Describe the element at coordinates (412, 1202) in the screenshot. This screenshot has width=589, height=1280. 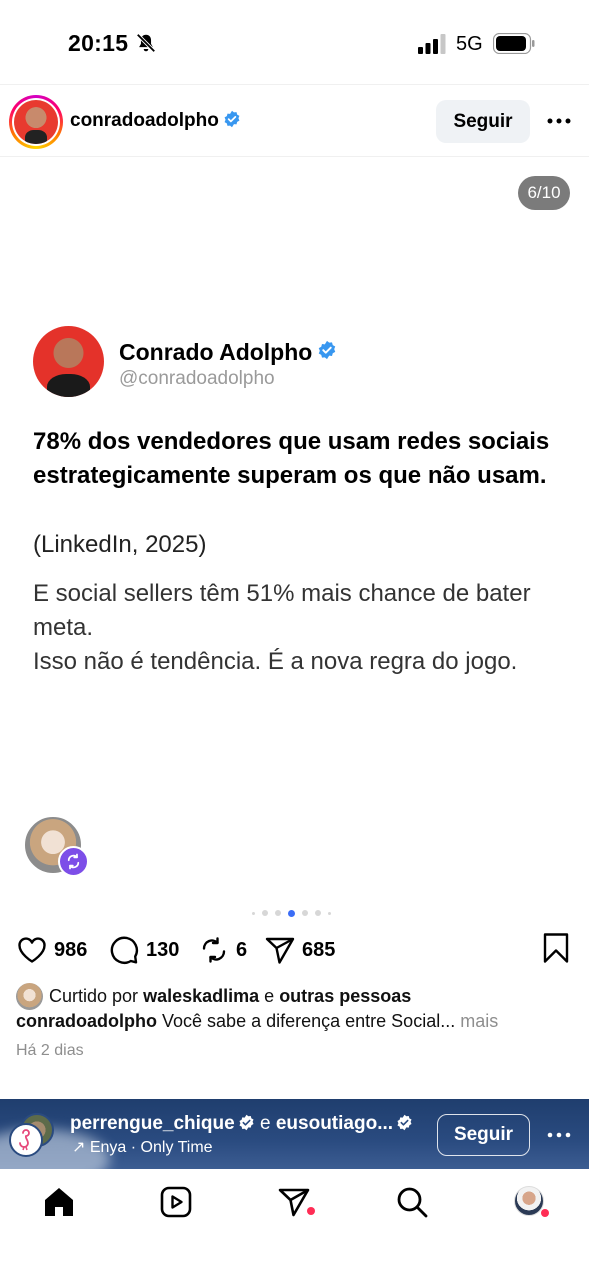
I see `search-icon` at that location.